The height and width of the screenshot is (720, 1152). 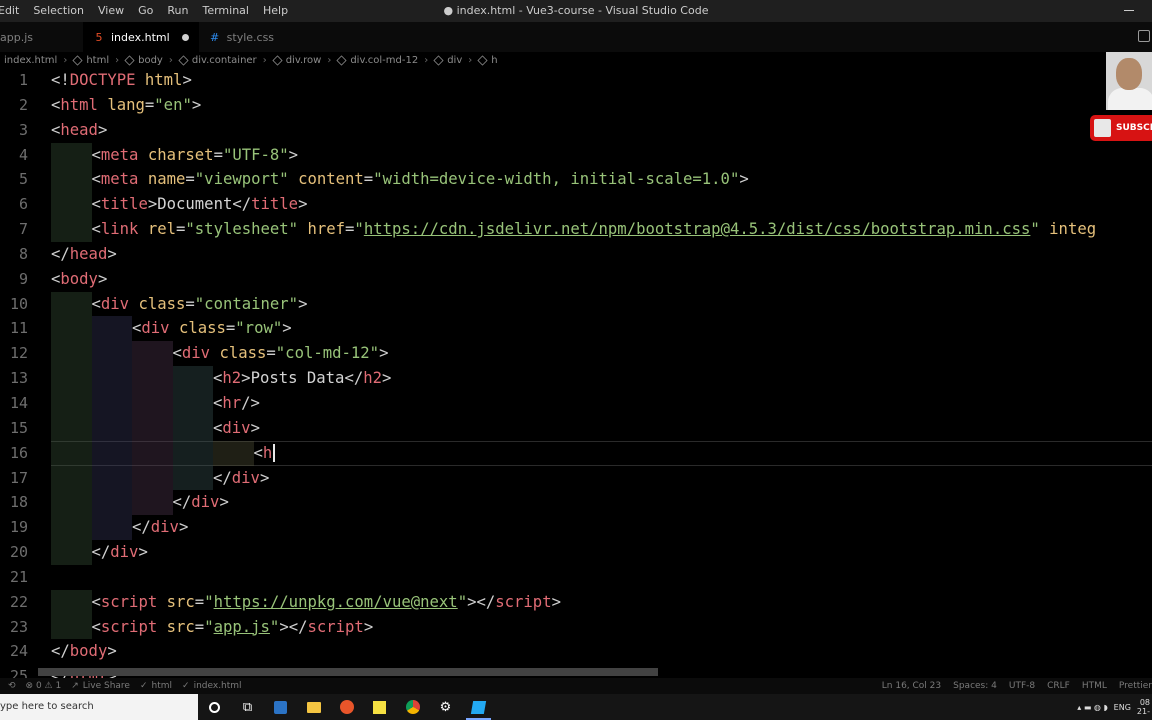 What do you see at coordinates (487, 60) in the screenshot?
I see `breadcrumb-item: h` at bounding box center [487, 60].